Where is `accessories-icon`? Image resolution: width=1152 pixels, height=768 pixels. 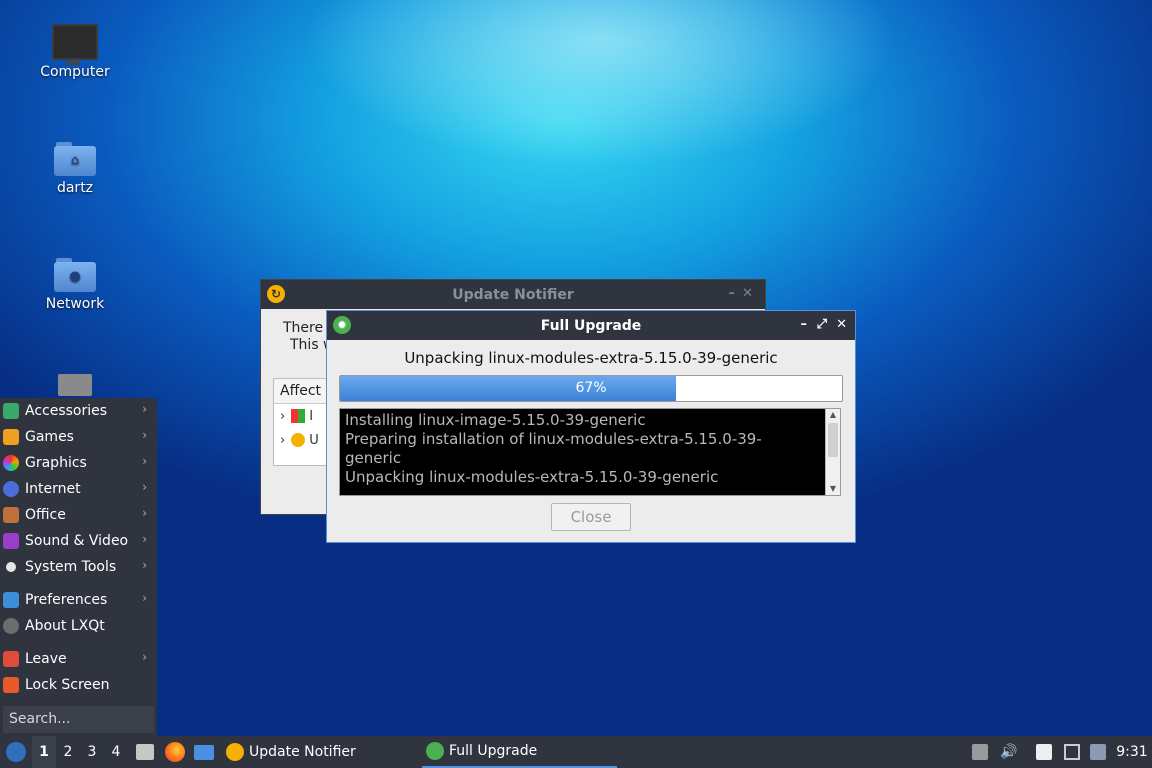
accessories-icon is located at coordinates (11, 411).